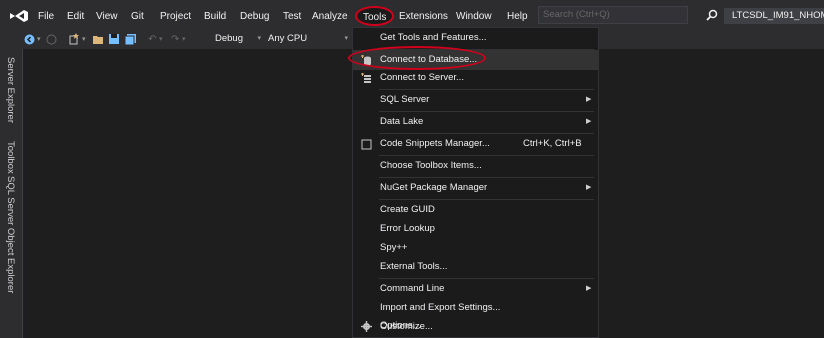 The image size is (824, 338). What do you see at coordinates (475, 188) in the screenshot?
I see `menu-item-nuget-package-manager: NuGet Package Manager ▶` at bounding box center [475, 188].